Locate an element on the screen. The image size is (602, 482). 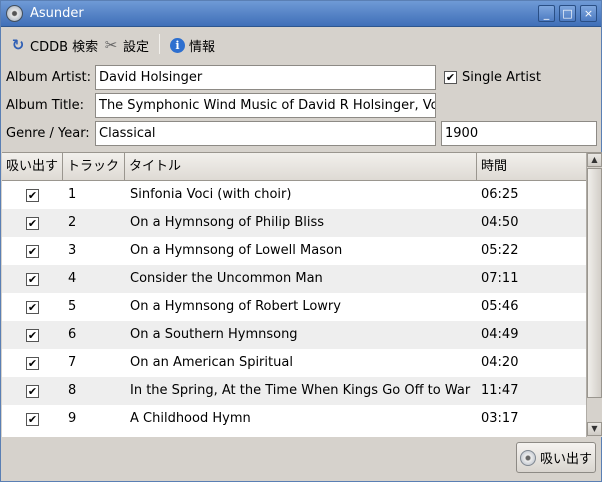
track-time: 04:49 is located at coordinates (500, 334).